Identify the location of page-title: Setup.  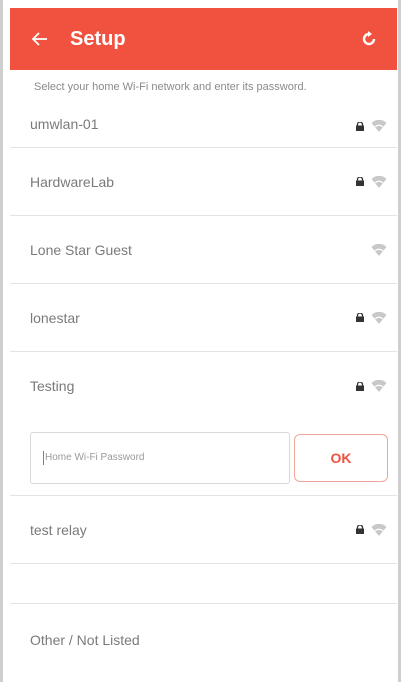
(98, 38).